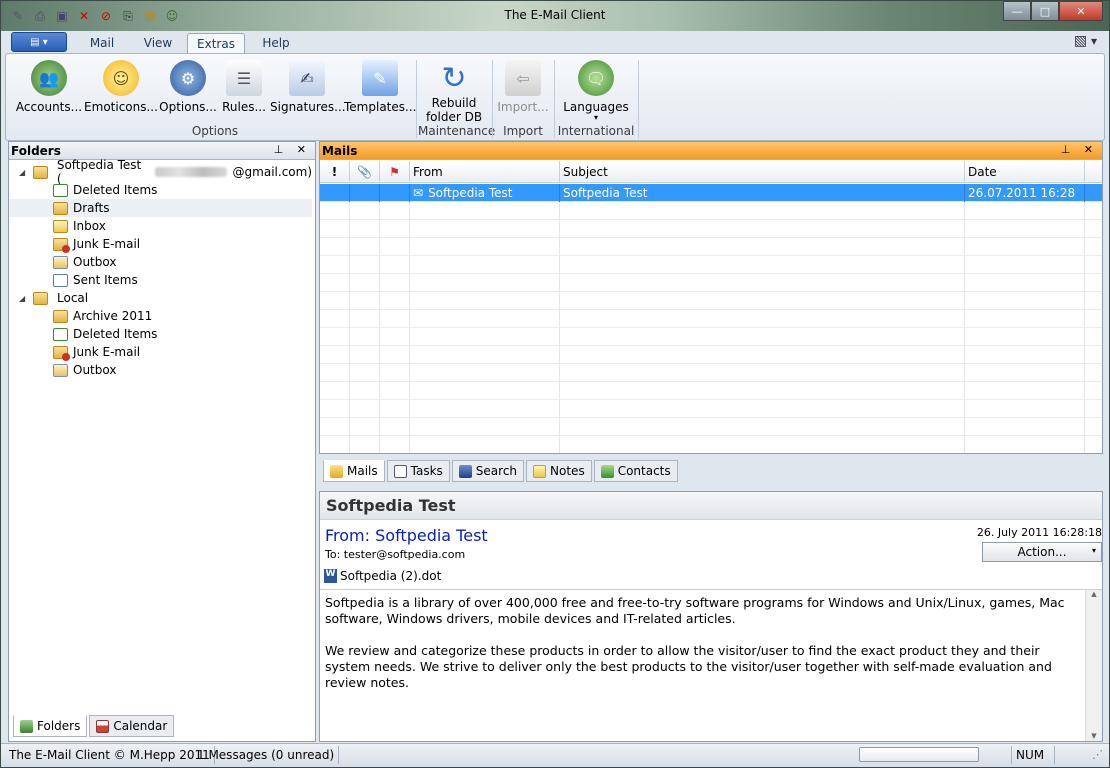 The height and width of the screenshot is (768, 1110). I want to click on tab-search: Search, so click(488, 471).